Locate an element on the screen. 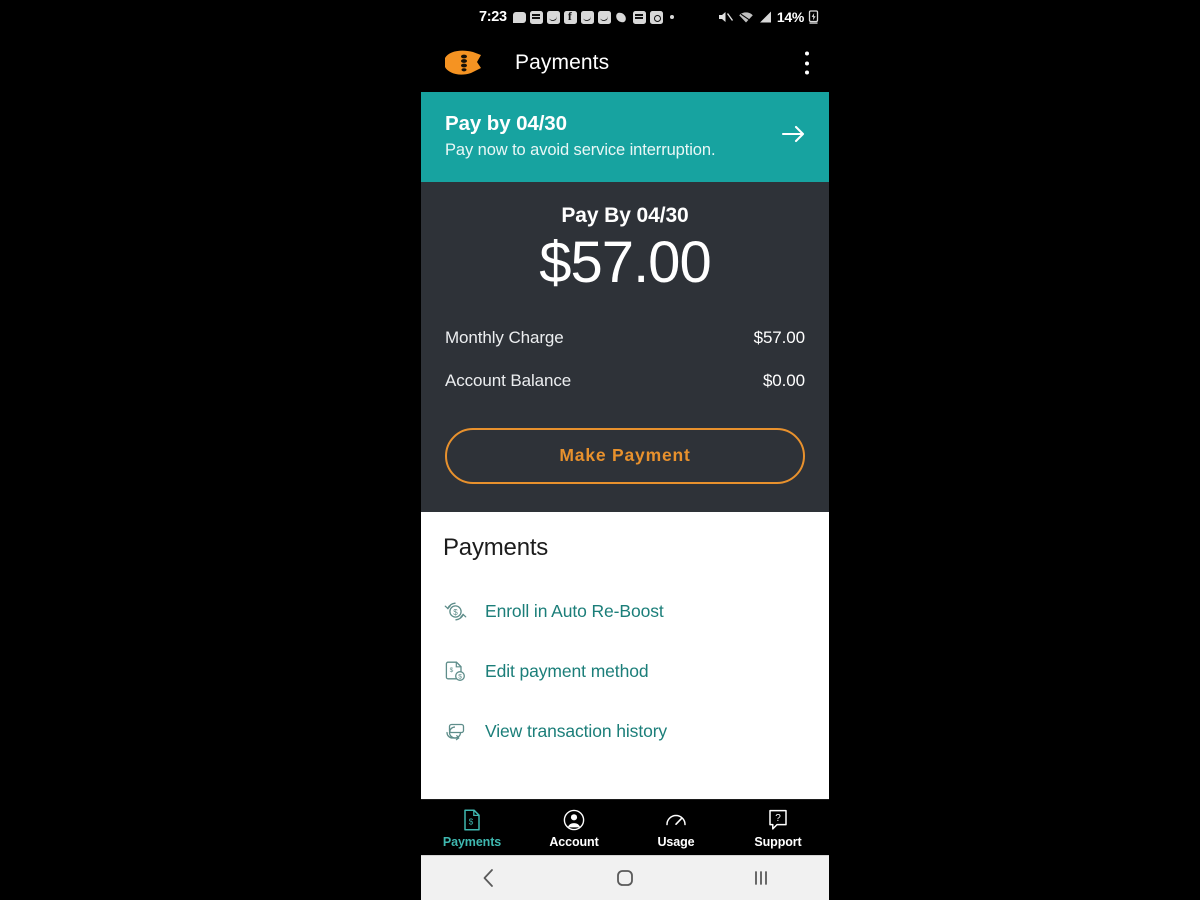 The width and height of the screenshot is (1200, 900). status-bar-left: 7:23 is located at coordinates (574, 17).